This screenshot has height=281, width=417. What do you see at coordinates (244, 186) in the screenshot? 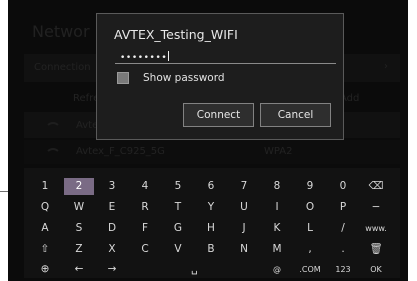
I see `key-7: 7` at bounding box center [244, 186].